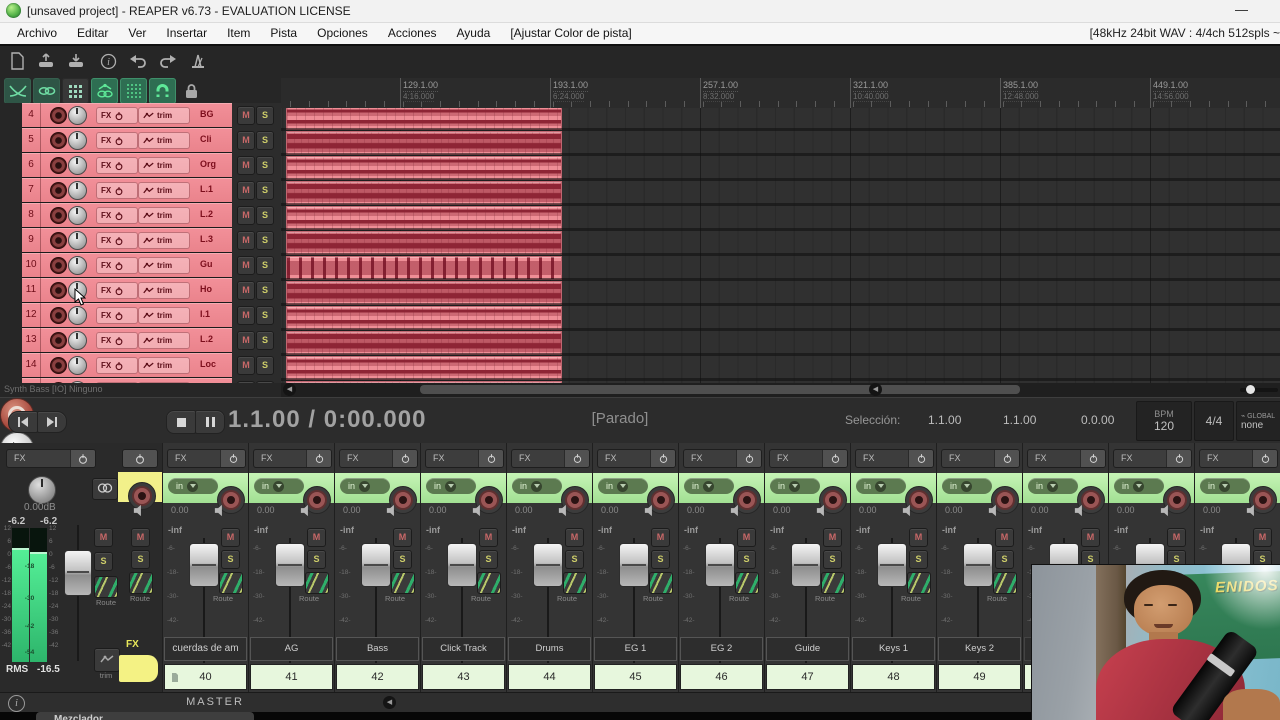 Image resolution: width=1280 pixels, height=720 pixels. I want to click on go-to-start-button, so click(23, 422).